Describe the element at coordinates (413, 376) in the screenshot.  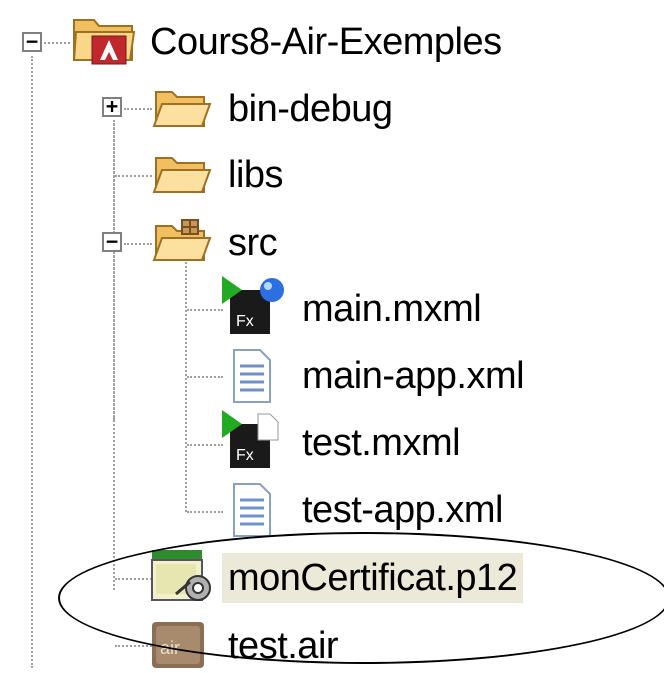
I see `tree-item-label: main-app.xml` at that location.